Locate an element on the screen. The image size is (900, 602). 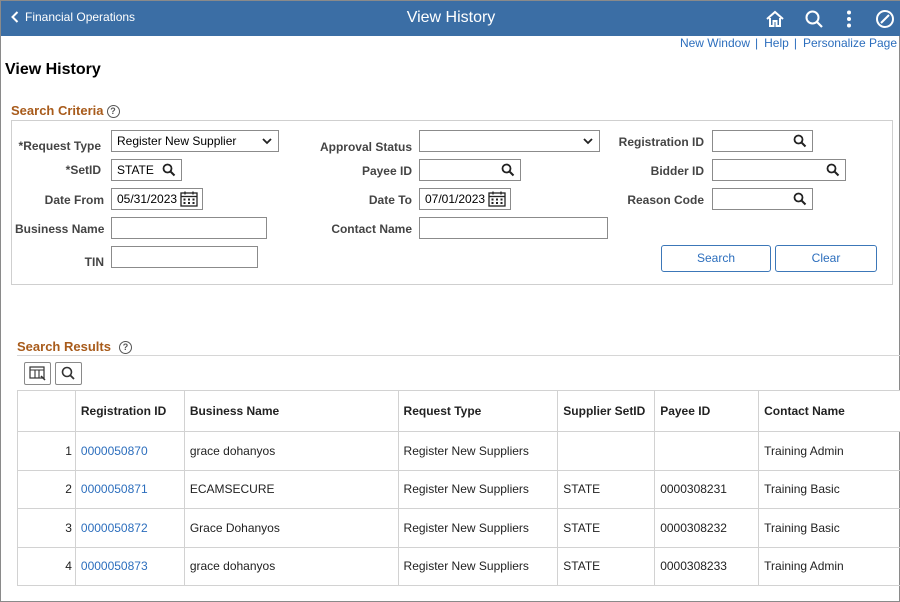
payee-id-cell: 0000308233 is located at coordinates (707, 566).